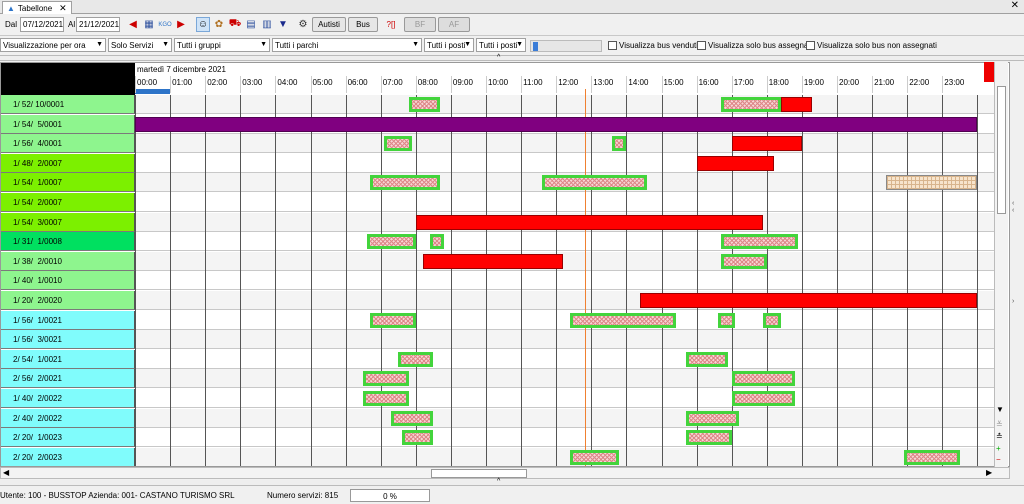 The height and width of the screenshot is (504, 1024). What do you see at coordinates (219, 24) in the screenshot?
I see `settings-icon: ✿` at bounding box center [219, 24].